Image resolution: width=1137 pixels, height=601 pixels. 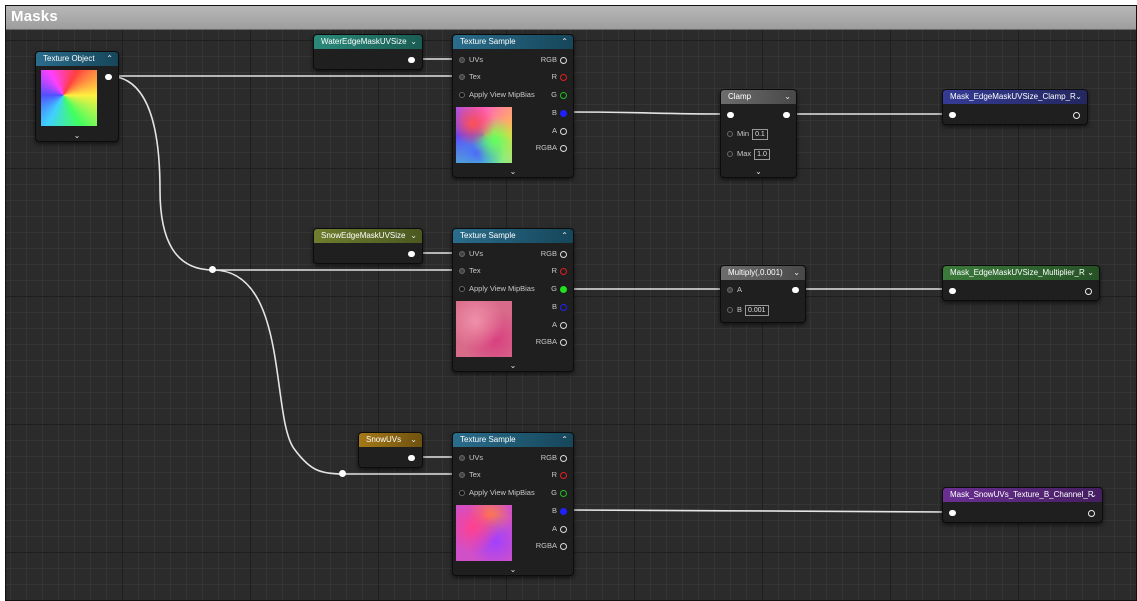 What do you see at coordinates (368, 52) in the screenshot?
I see `water-param-node: WaterEdgeMaskUVSize ⌄` at bounding box center [368, 52].